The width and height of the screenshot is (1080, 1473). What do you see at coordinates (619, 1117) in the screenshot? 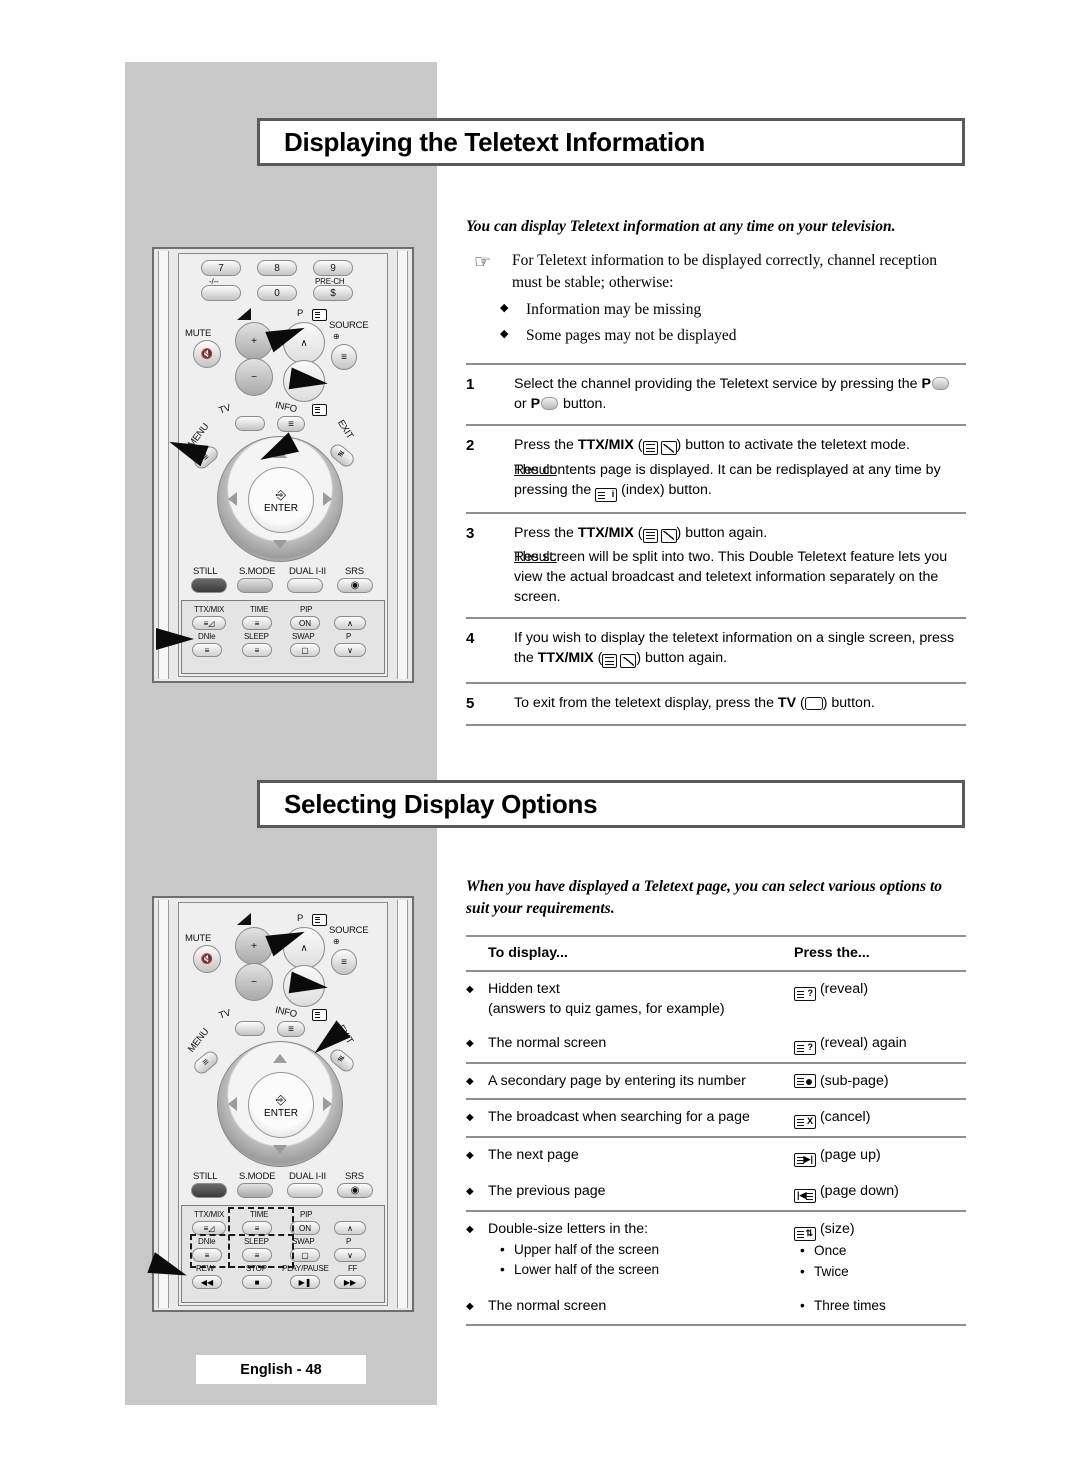
I see `row-label: The broadcast when searching for a page` at bounding box center [619, 1117].